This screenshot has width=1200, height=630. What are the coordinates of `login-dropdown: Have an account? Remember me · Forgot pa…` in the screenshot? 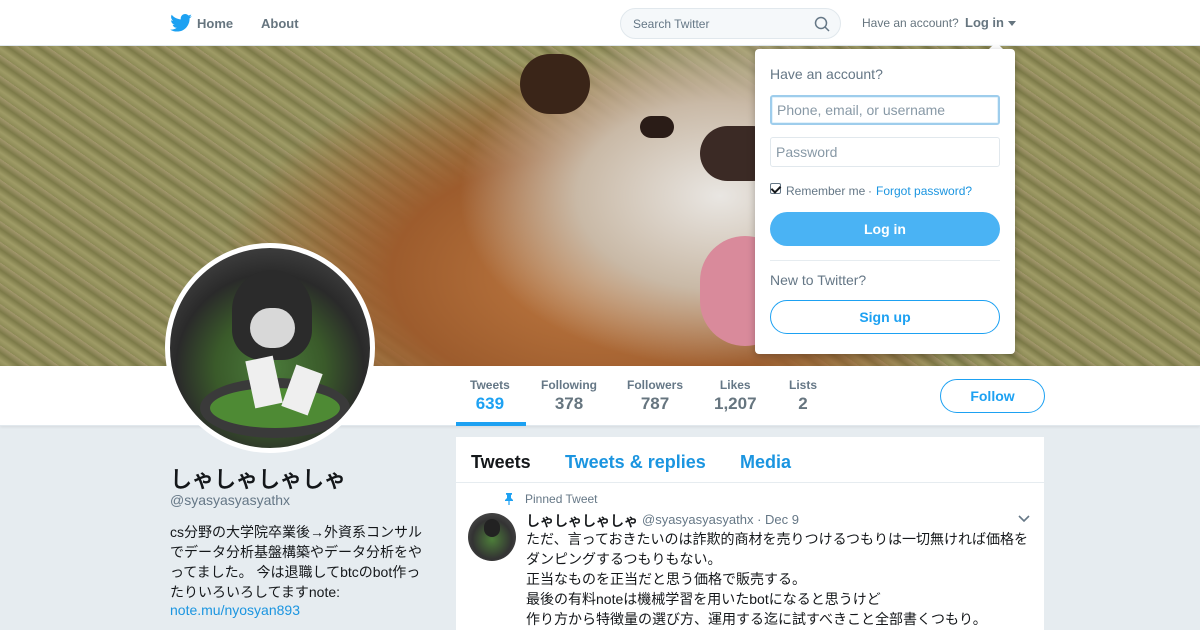 It's located at (885, 201).